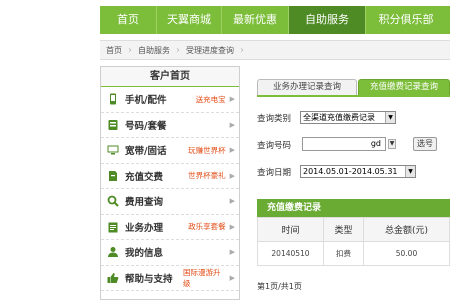 This screenshot has width=450, height=300. What do you see at coordinates (146, 126) in the screenshot?
I see `sidebar-item-label: 号码/套餐` at bounding box center [146, 126].